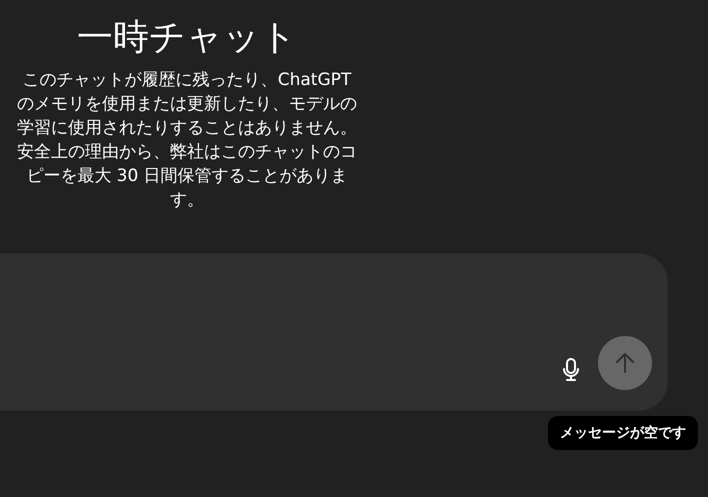 The image size is (708, 497). Describe the element at coordinates (187, 38) in the screenshot. I see `page-title: 一時チャット` at that location.